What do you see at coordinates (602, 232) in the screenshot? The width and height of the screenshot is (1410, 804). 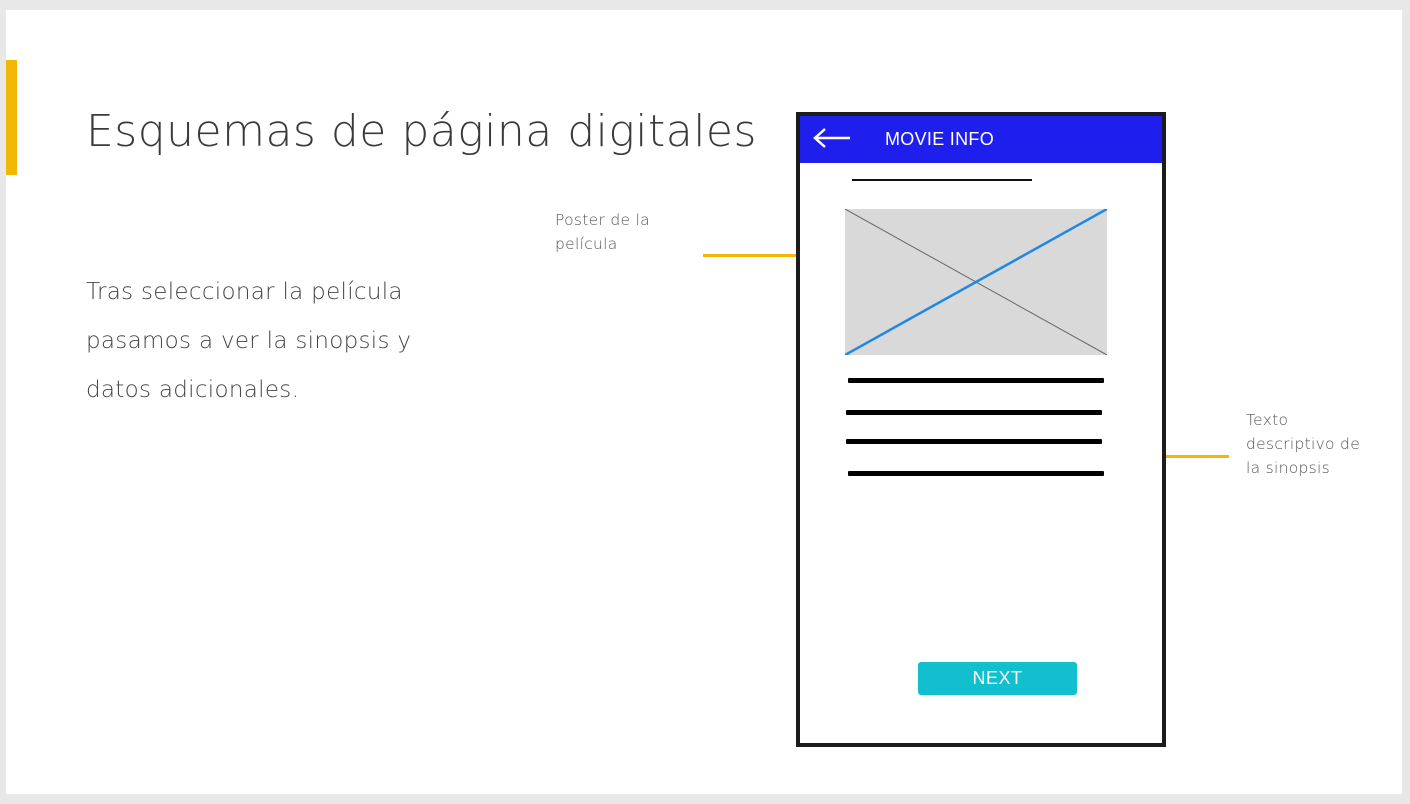 I see `poster-annotation: Poster de la película` at bounding box center [602, 232].